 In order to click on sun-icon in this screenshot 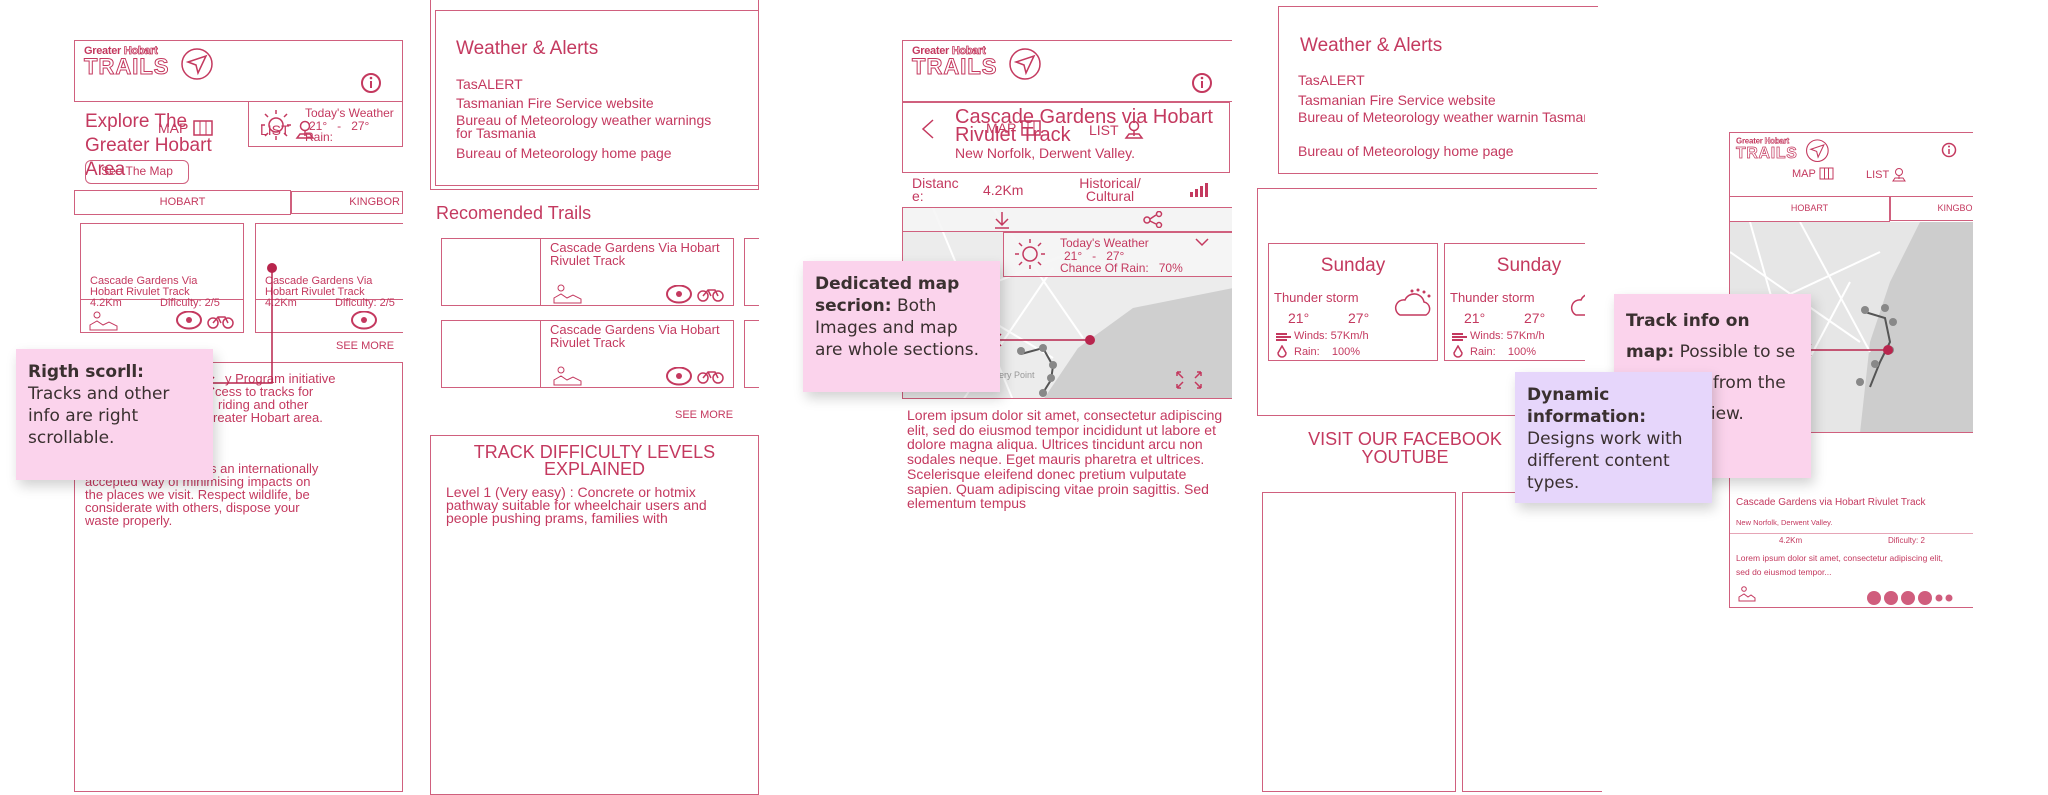, I will do `click(276, 125)`.